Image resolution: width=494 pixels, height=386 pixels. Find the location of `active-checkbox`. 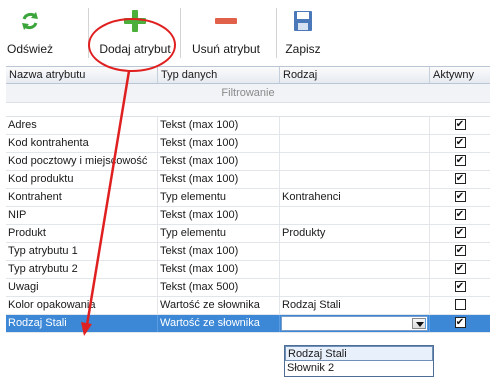

active-checkbox is located at coordinates (460, 304).